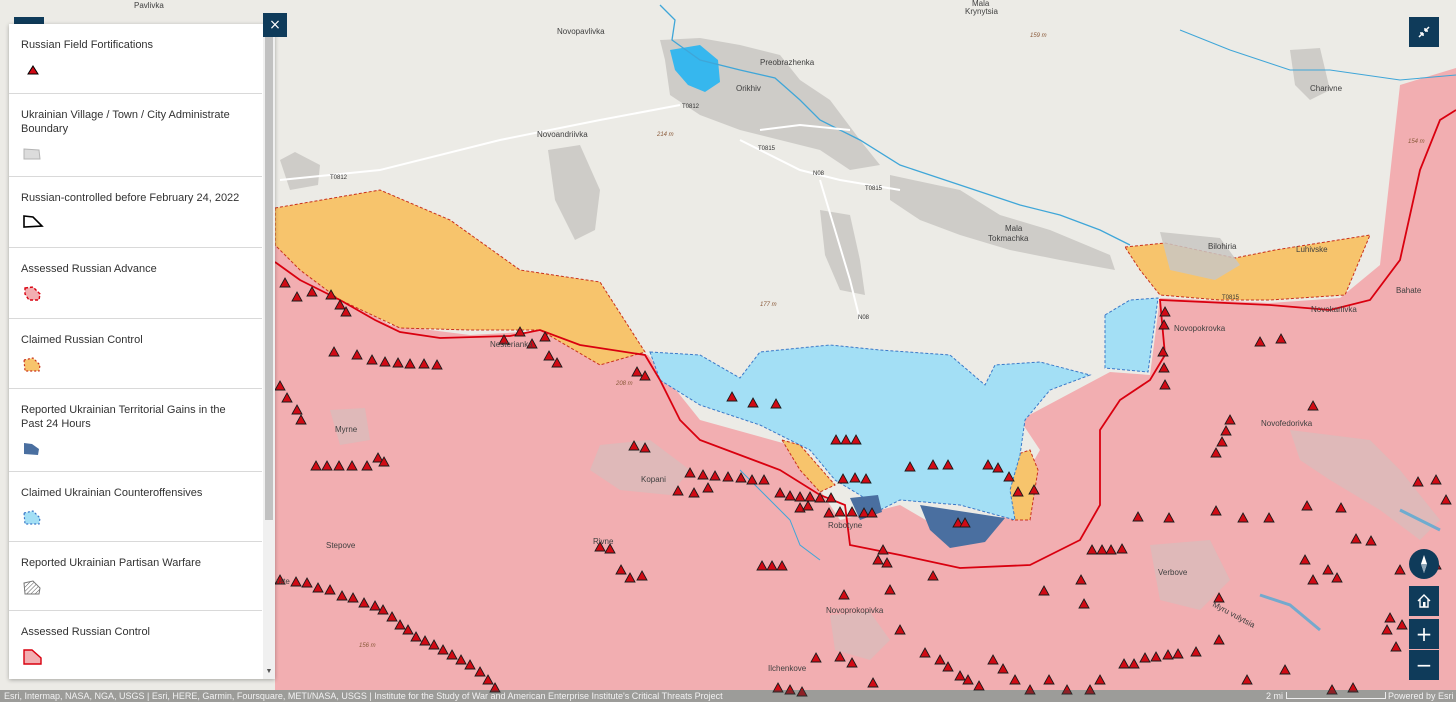  Describe the element at coordinates (787, 668) in the screenshot. I see `place-label: Ilchenkove` at that location.